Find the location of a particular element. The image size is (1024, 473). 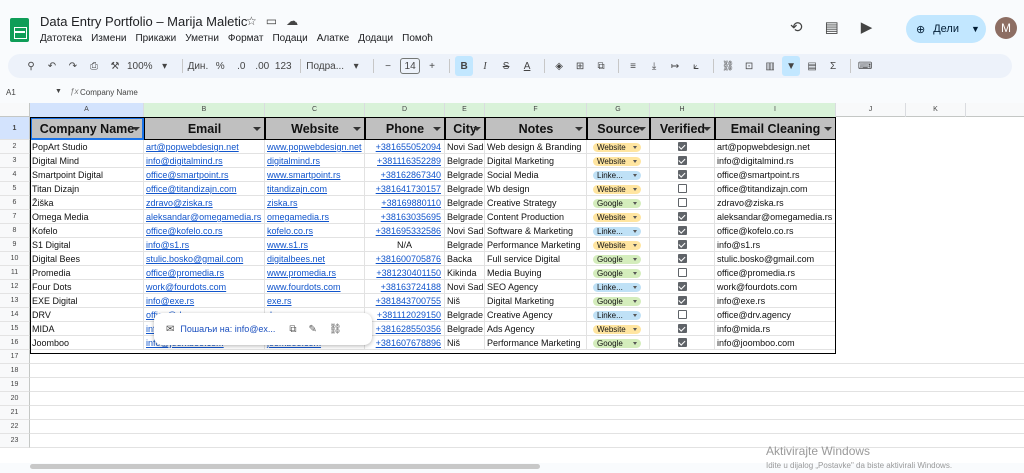

phone-cell: +381116352289 is located at coordinates (405, 161).